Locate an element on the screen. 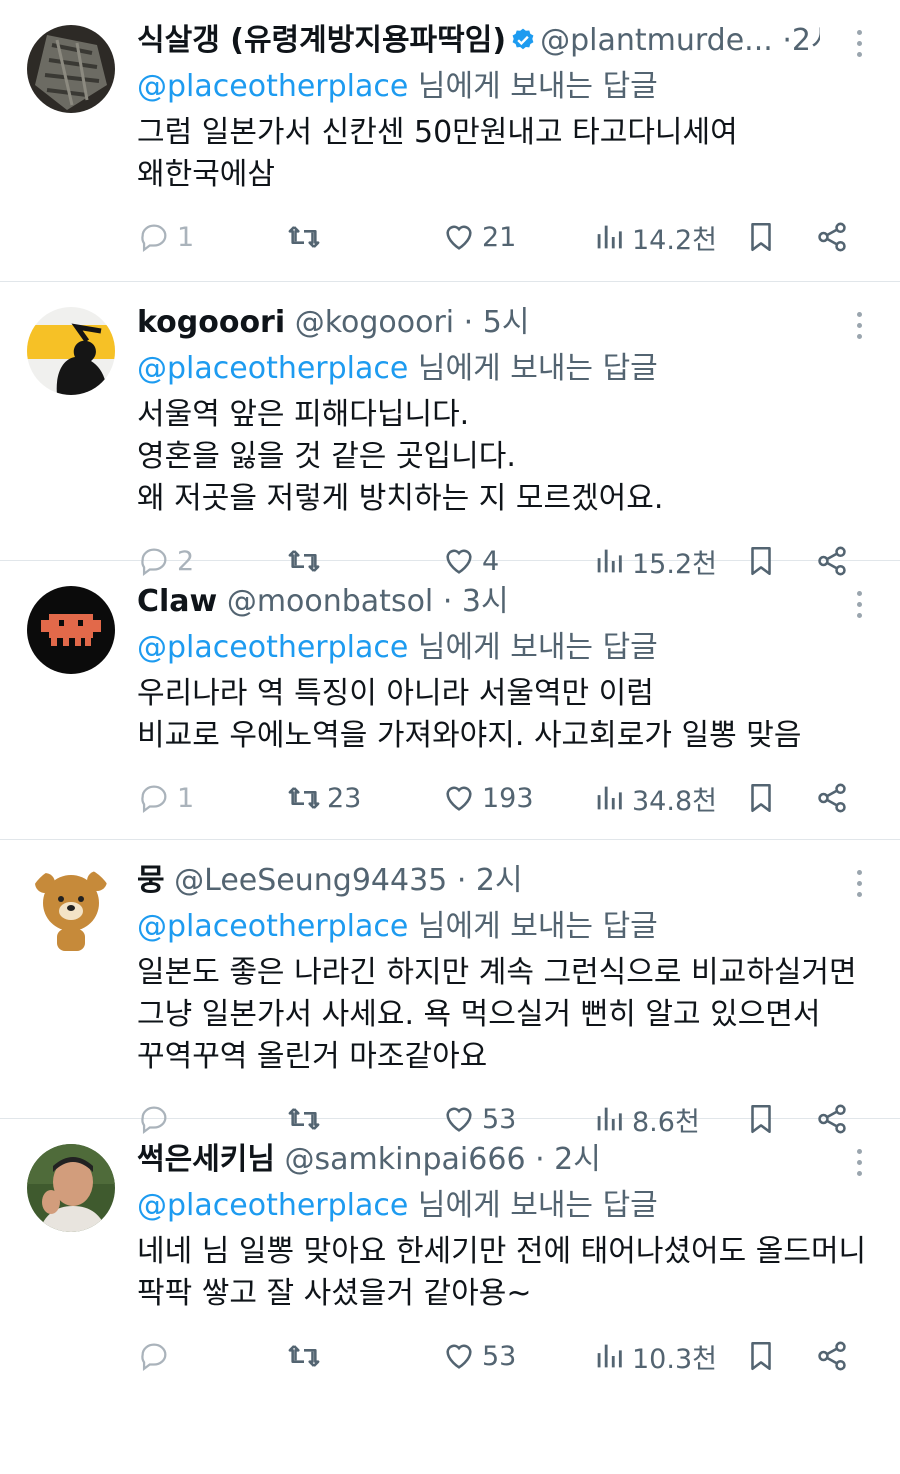 Image resolution: width=900 pixels, height=1474 pixels. pixel-crab-avatar-icon is located at coordinates (71, 630).